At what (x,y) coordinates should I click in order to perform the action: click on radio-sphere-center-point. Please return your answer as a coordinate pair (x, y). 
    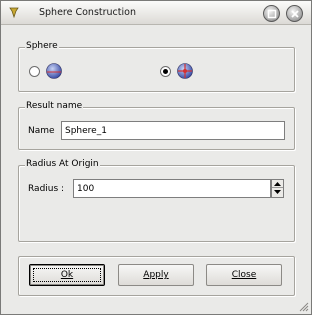
    Looking at the image, I should click on (165, 71).